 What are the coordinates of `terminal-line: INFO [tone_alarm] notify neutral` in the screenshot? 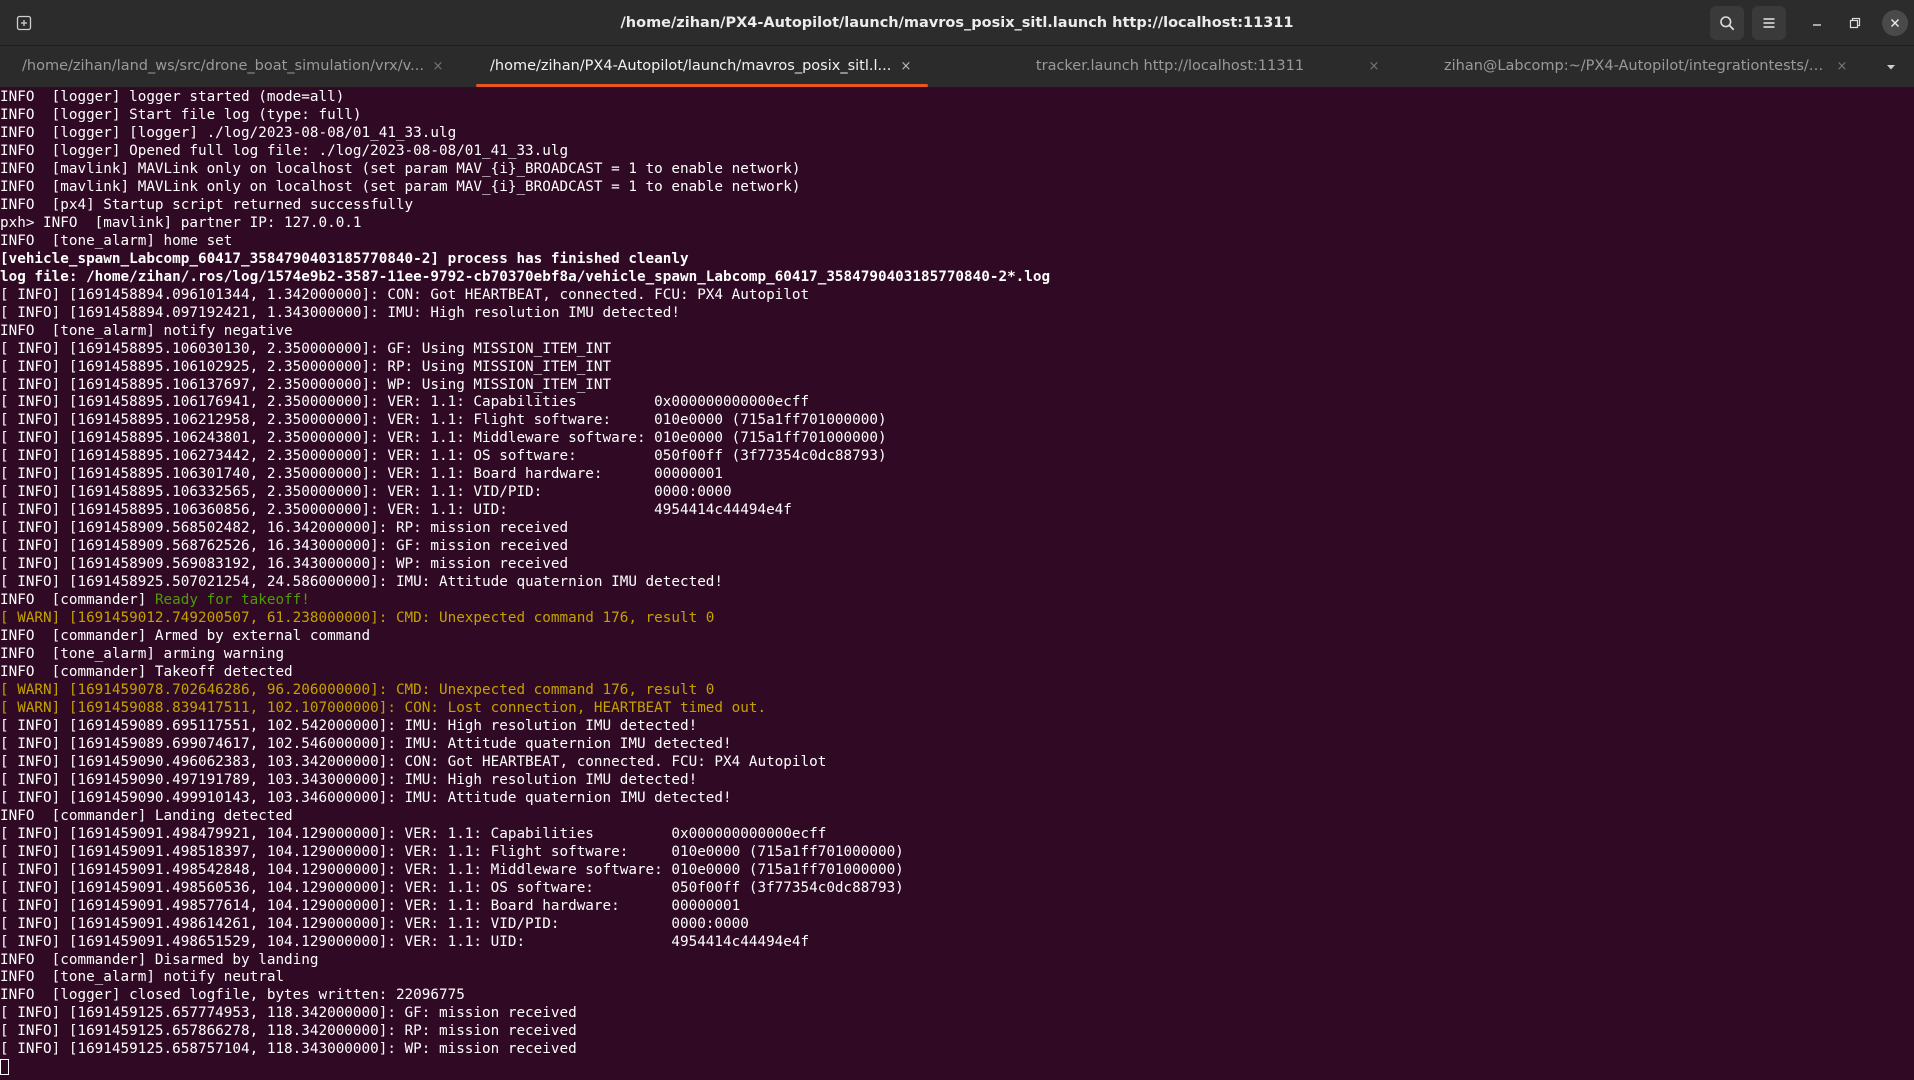 It's located at (957, 978).